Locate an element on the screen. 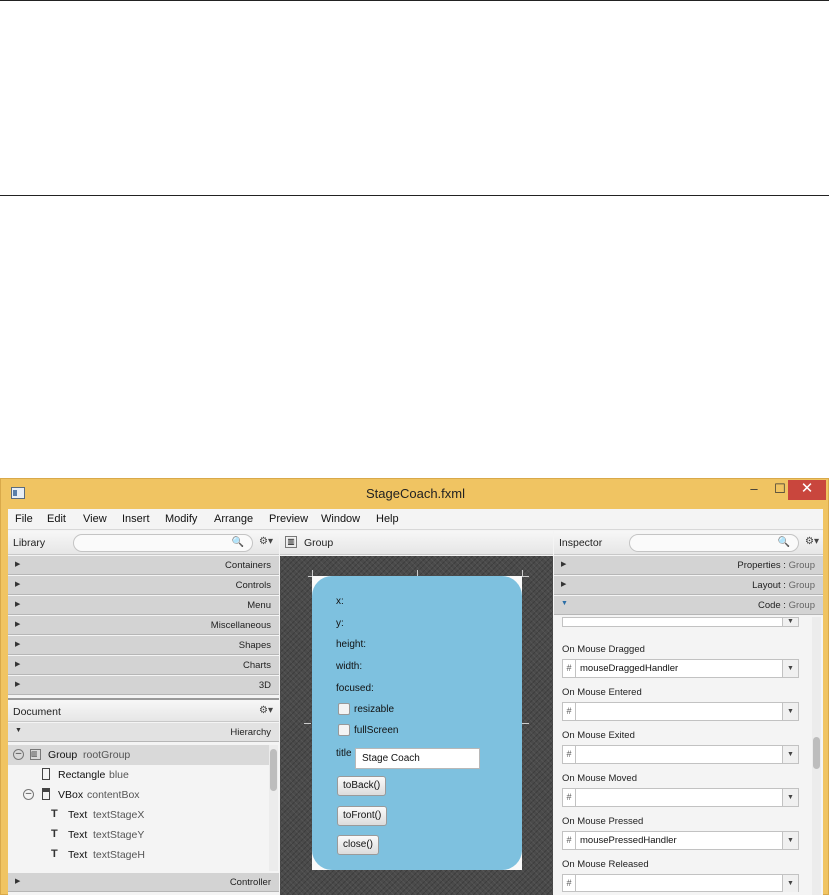 This screenshot has height=895, width=829. section-label: 3D is located at coordinates (264, 685).